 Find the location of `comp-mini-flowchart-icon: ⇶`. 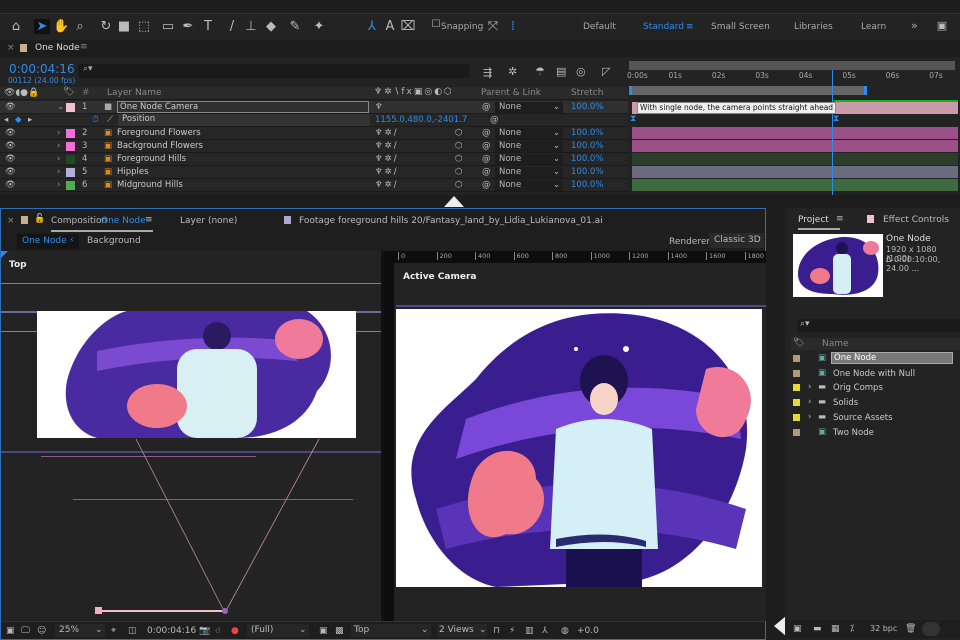

comp-mini-flowchart-icon: ⇶ is located at coordinates (487, 72).